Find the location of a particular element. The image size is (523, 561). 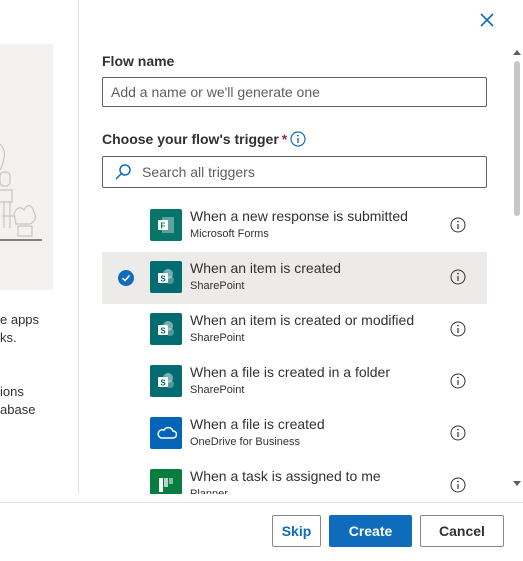

scroll-thumb is located at coordinates (517, 138).